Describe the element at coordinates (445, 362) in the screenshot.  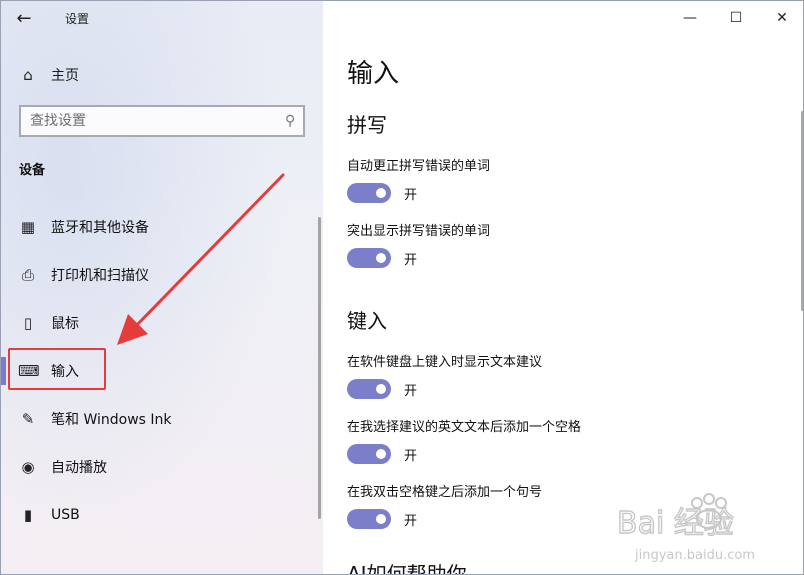
I see `setting-label: 在软件键盘上键入时显示文本建议` at that location.